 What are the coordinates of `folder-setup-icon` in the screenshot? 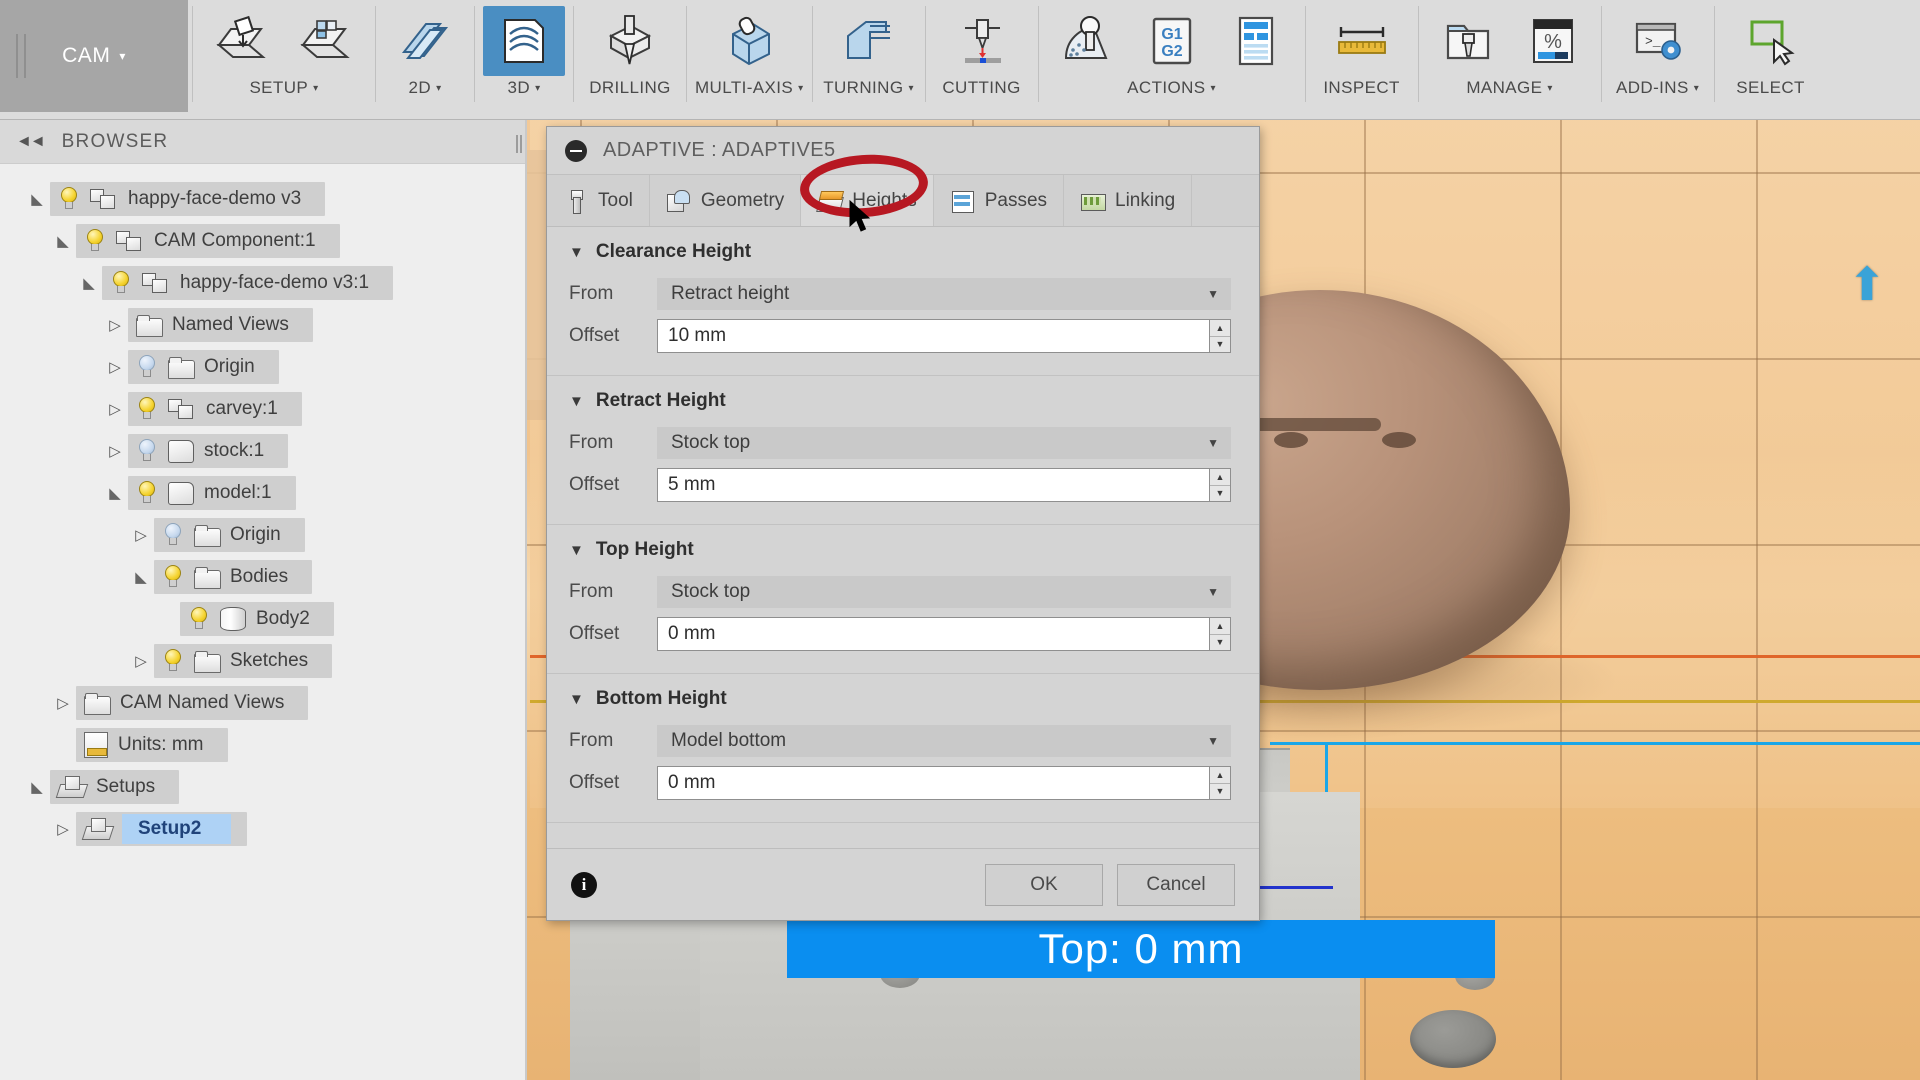 It's located at (326, 41).